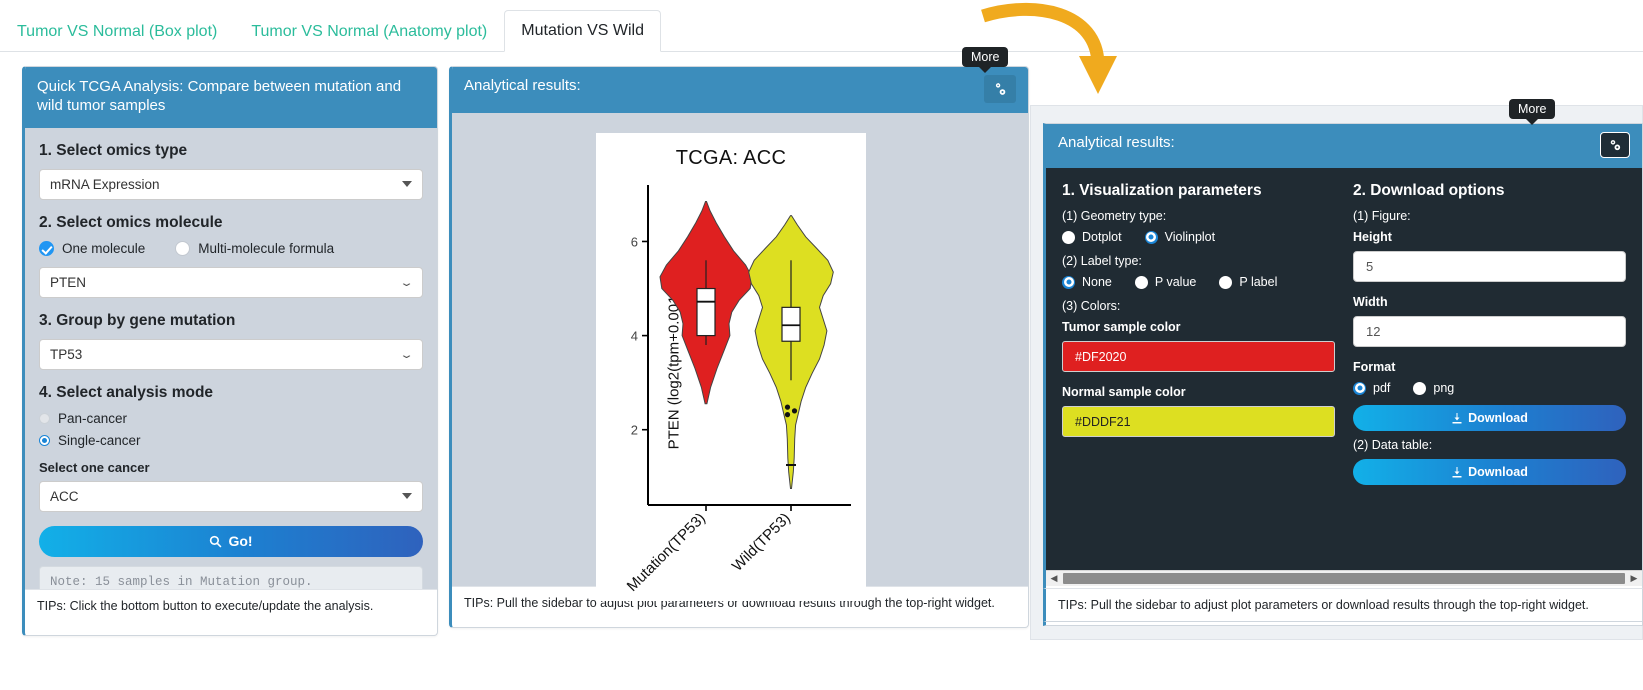 The image size is (1643, 690). Describe the element at coordinates (634, 336) in the screenshot. I see `svg-text: 4` at that location.